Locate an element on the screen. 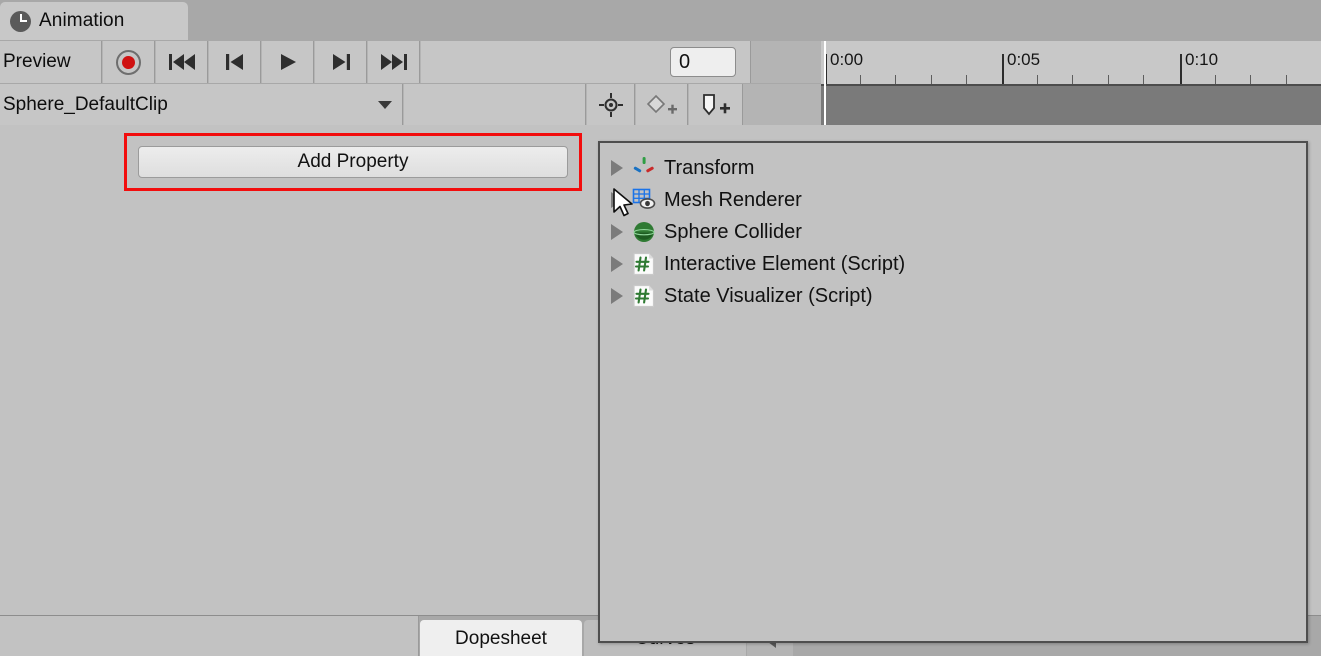 Image resolution: width=1321 pixels, height=656 pixels. next-keyframe-button is located at coordinates (341, 62).